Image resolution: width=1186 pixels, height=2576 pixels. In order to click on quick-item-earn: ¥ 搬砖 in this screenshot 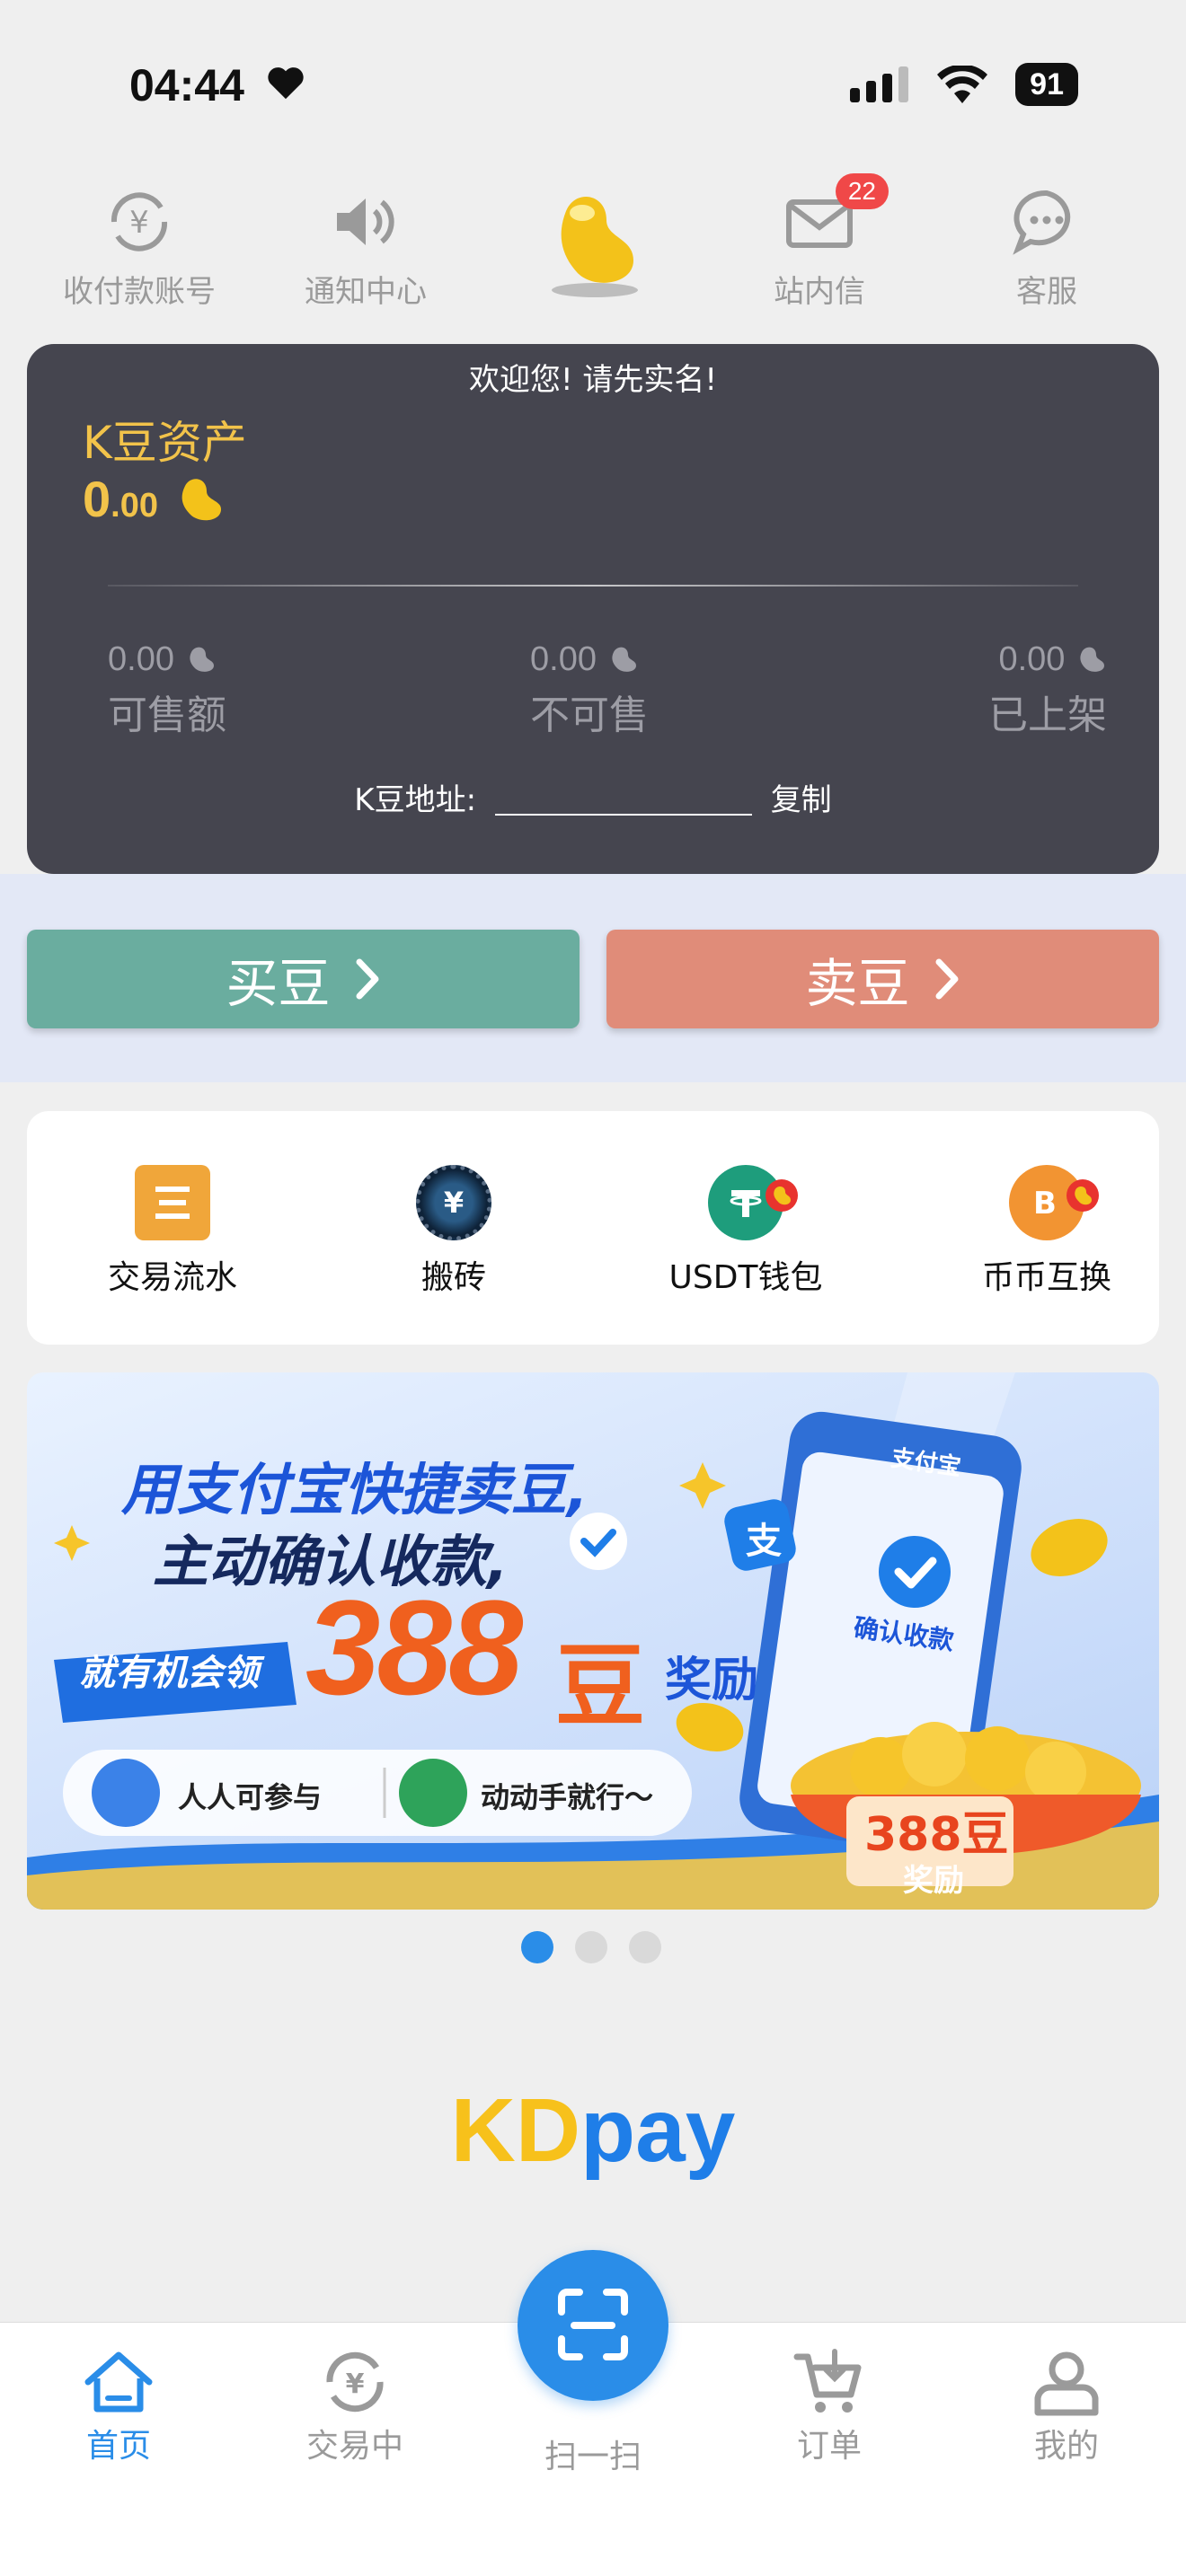, I will do `click(454, 1231)`.